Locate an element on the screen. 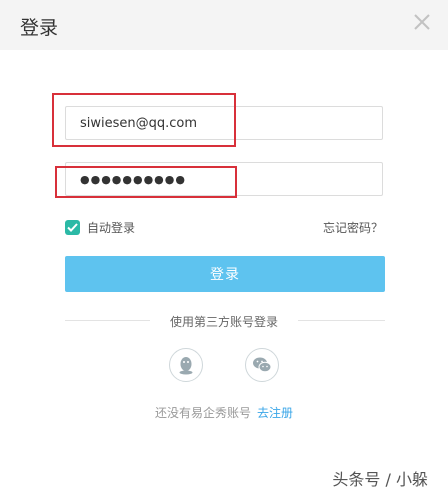 Image resolution: width=448 pixels, height=495 pixels. dialog-title: 登录 is located at coordinates (39, 28).